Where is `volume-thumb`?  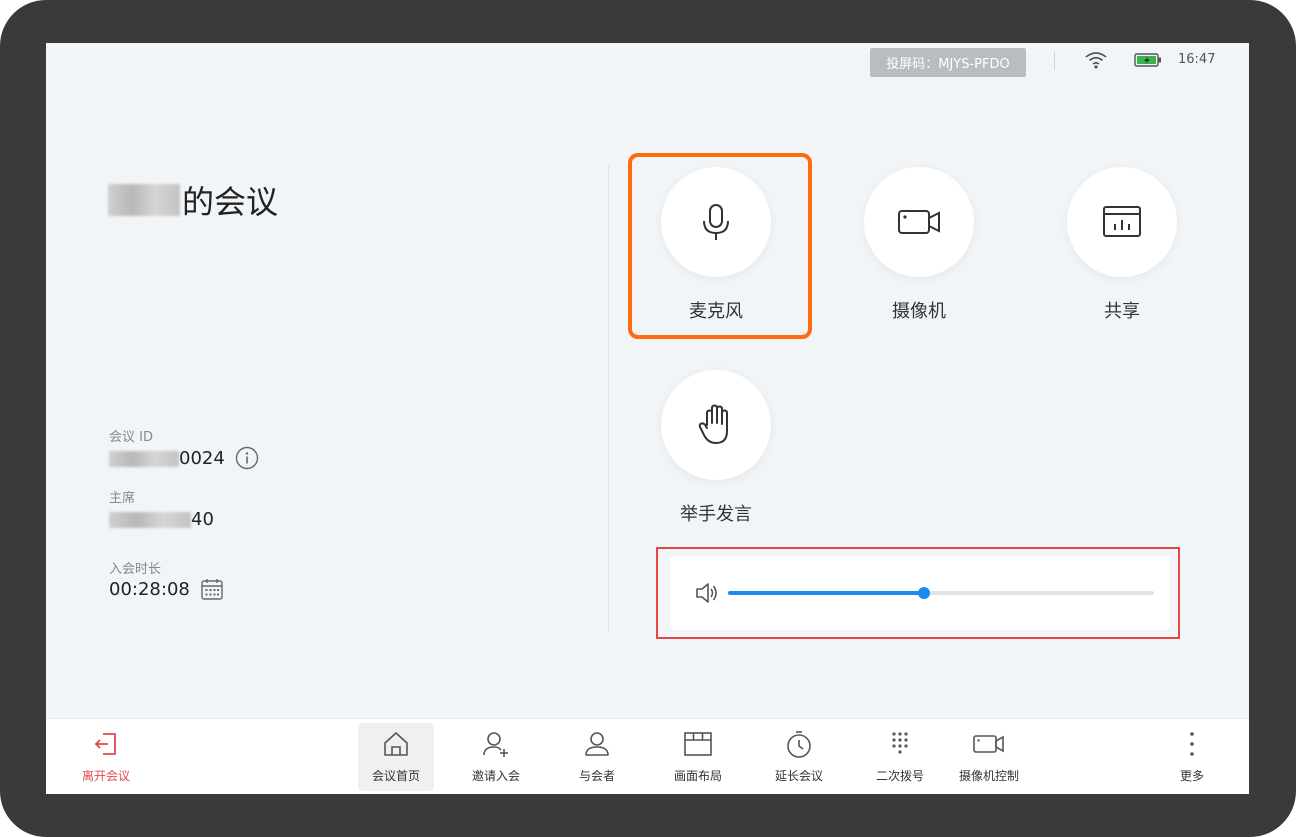
volume-thumb is located at coordinates (923, 593).